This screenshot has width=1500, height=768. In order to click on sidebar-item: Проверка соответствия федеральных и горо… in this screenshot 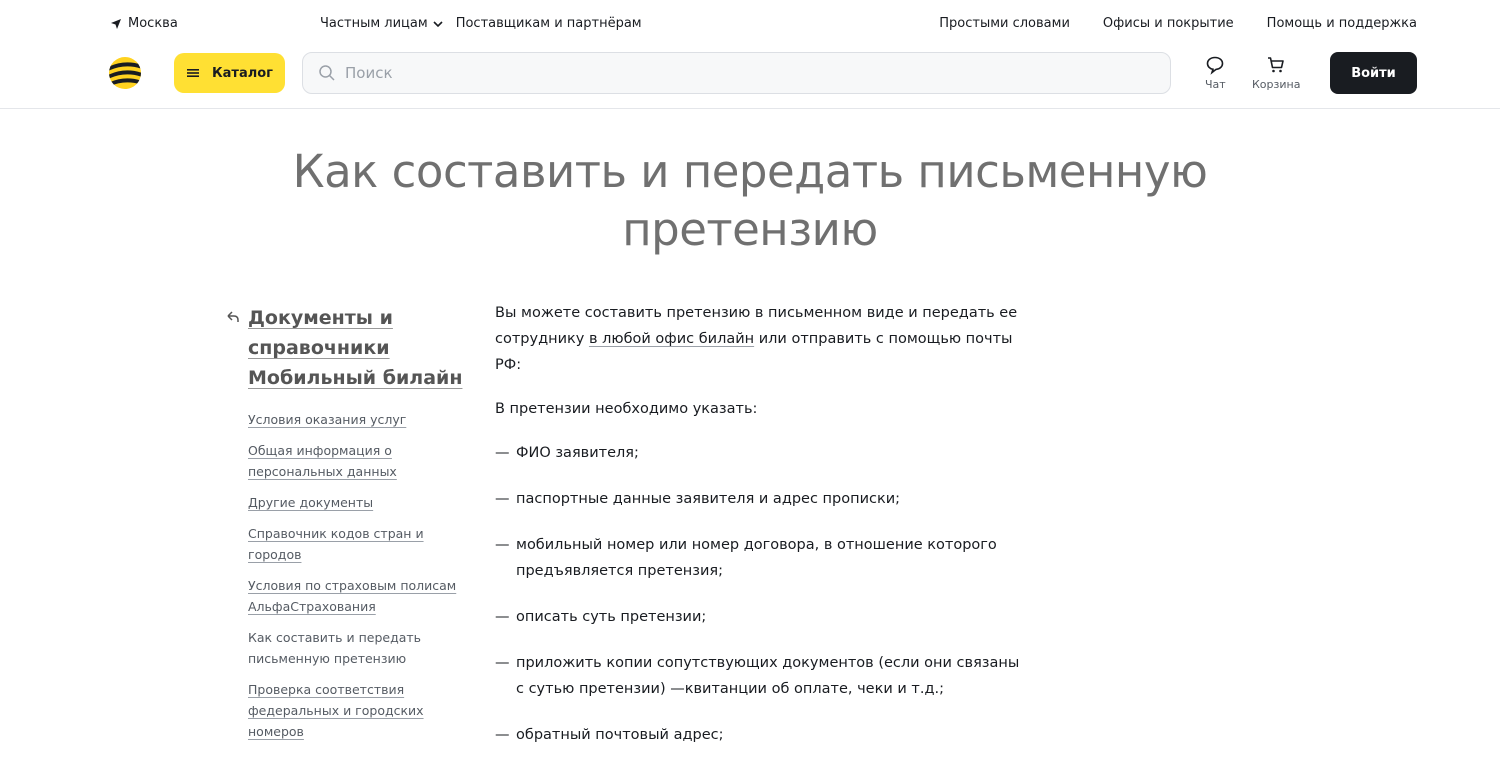, I will do `click(361, 710)`.